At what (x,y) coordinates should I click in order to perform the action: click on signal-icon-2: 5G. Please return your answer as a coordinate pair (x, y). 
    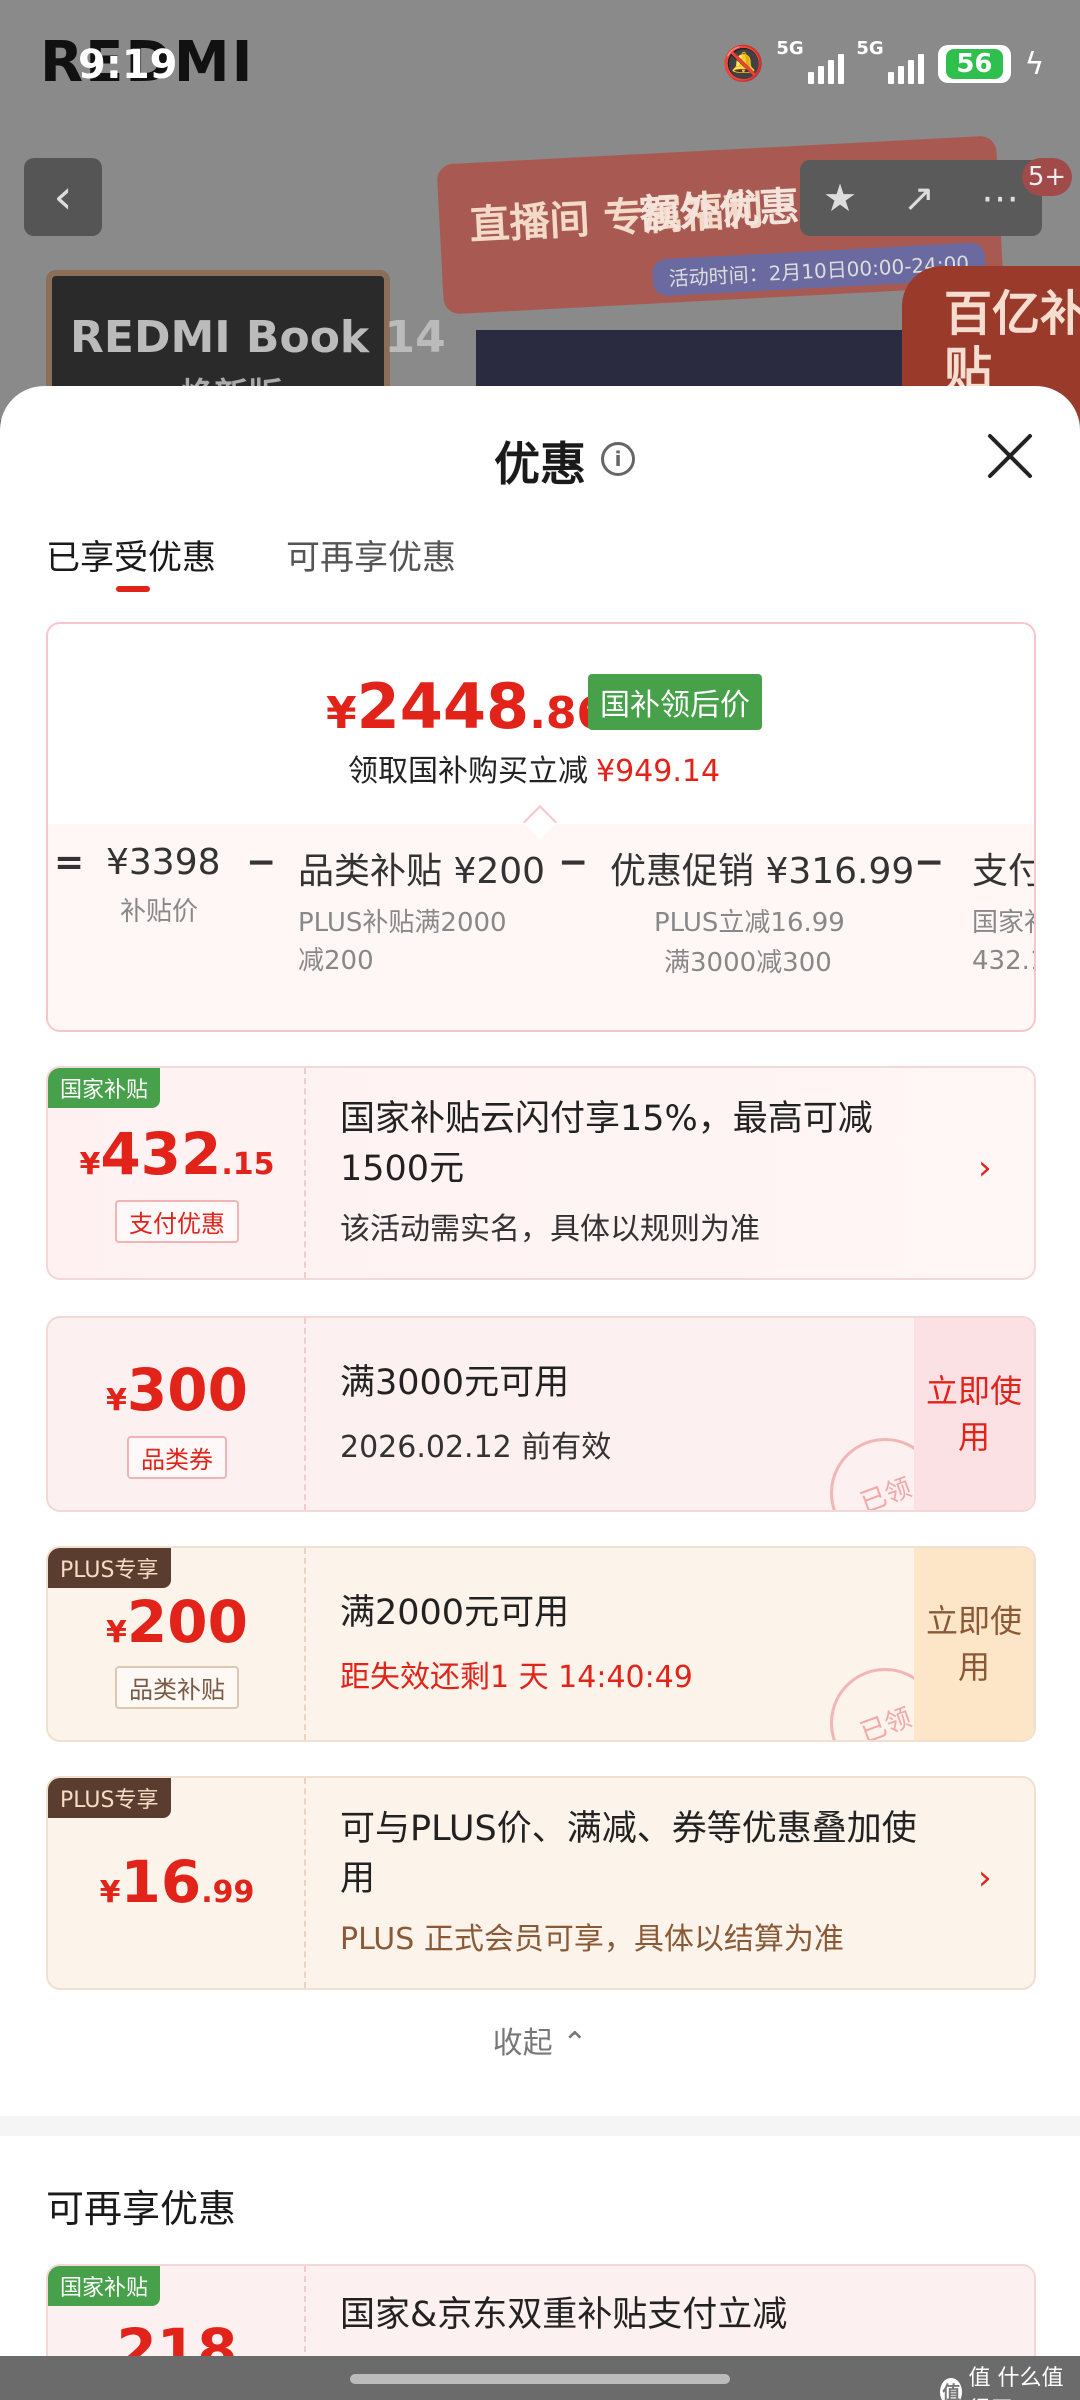
    Looking at the image, I should click on (890, 61).